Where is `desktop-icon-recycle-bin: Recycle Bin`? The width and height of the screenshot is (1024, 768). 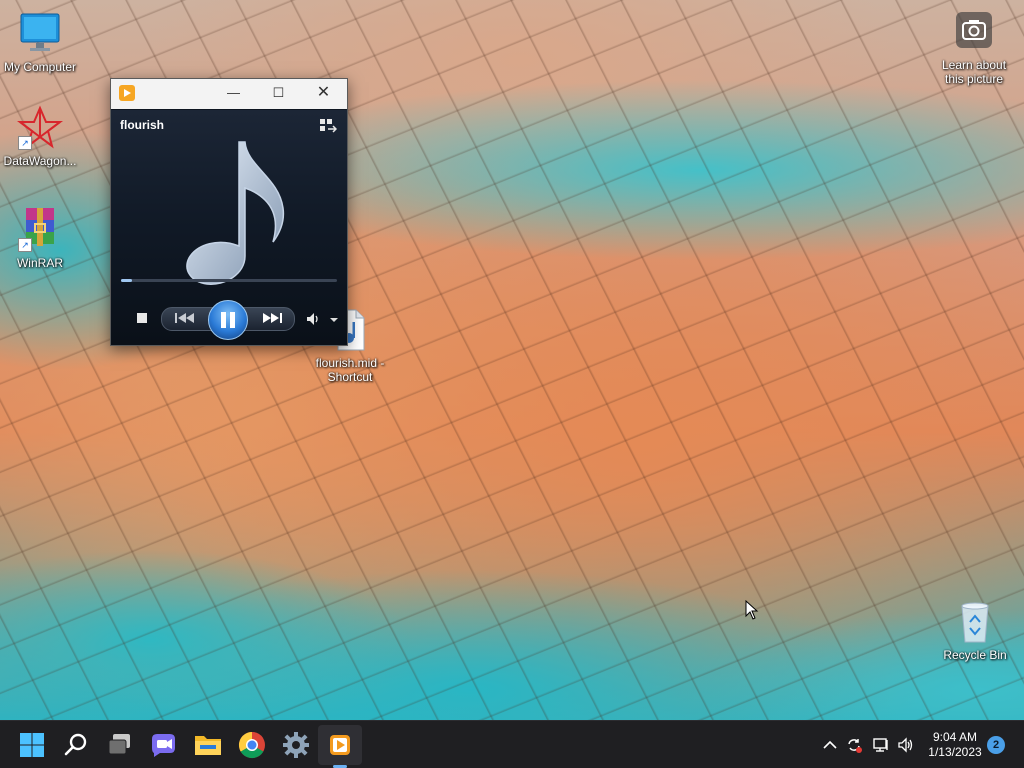 desktop-icon-recycle-bin: Recycle Bin is located at coordinates (975, 630).